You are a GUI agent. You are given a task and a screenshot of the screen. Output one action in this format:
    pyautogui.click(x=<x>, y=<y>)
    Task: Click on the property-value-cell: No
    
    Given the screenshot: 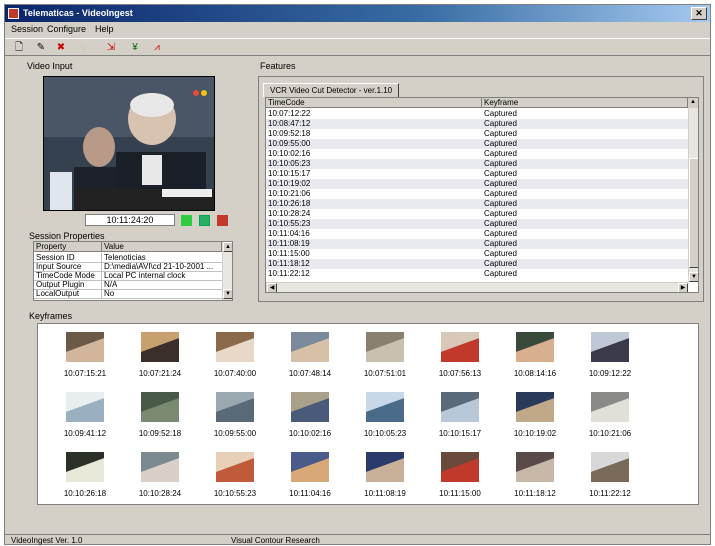 What is the action you would take?
    pyautogui.click(x=162, y=294)
    